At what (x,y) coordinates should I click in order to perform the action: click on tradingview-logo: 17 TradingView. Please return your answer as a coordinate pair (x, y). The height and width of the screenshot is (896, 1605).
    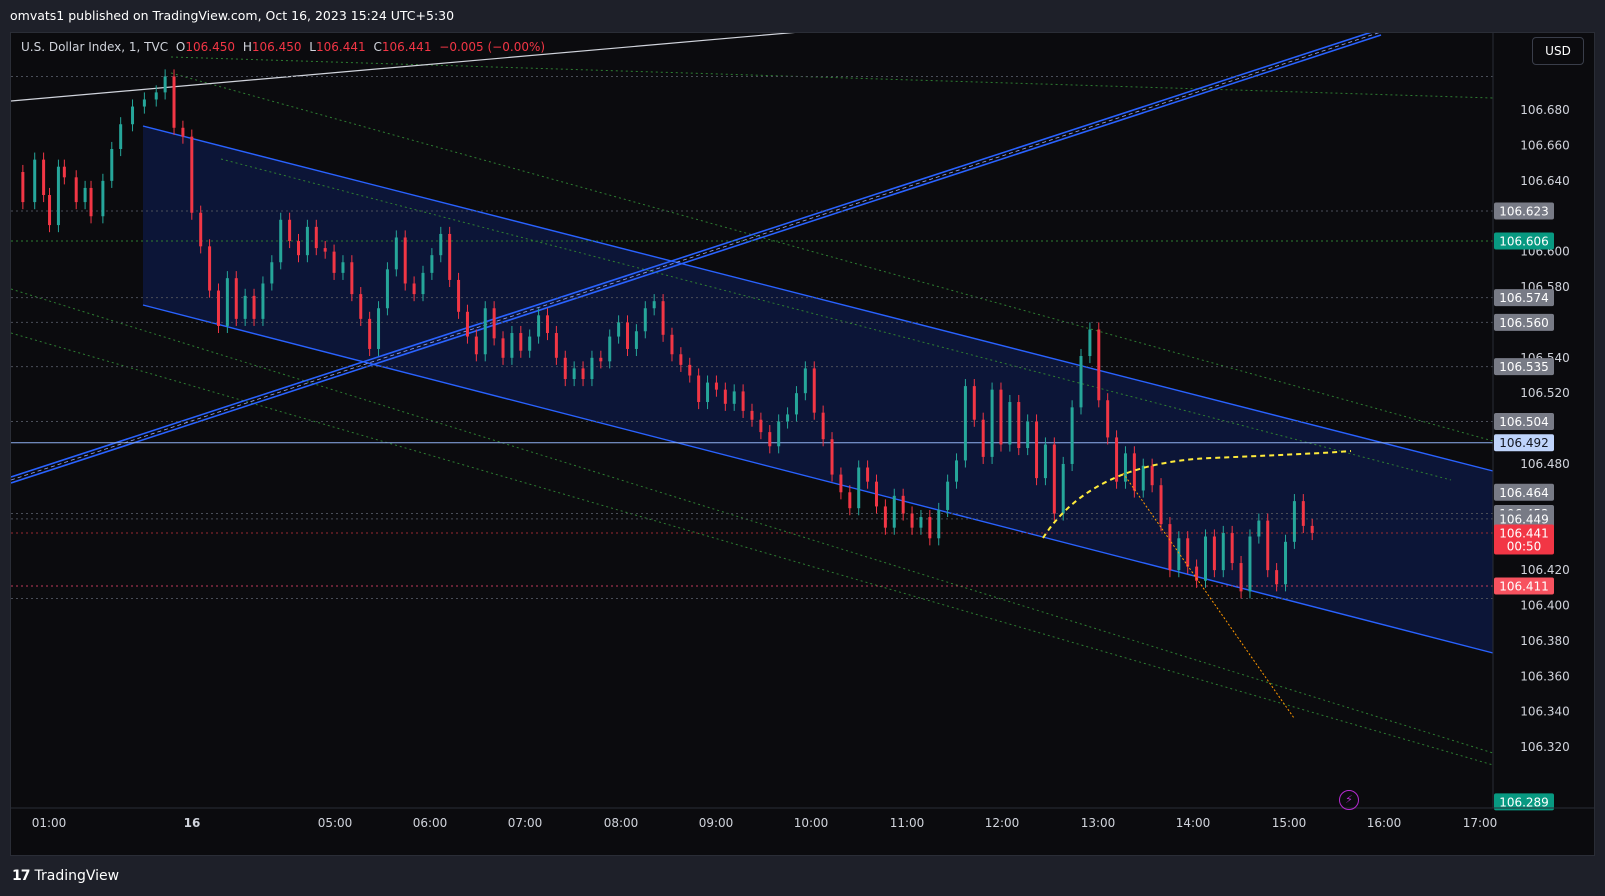
    Looking at the image, I should click on (65, 876).